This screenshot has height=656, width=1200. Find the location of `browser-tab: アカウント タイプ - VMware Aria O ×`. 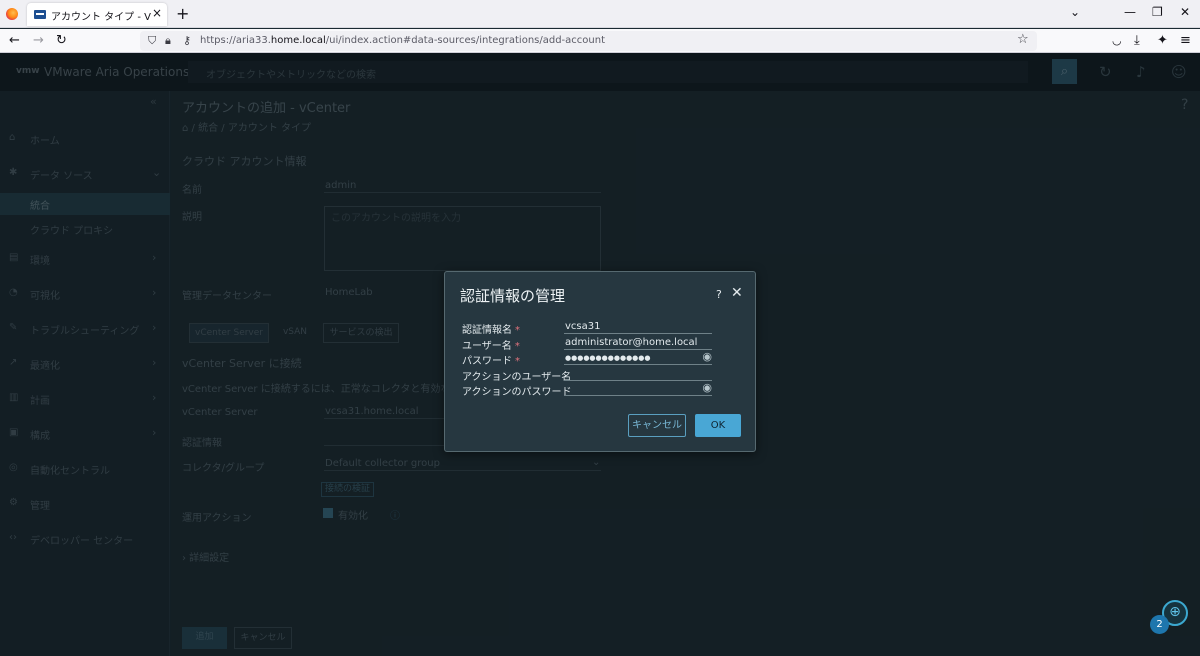

browser-tab: アカウント タイプ - VMware Aria O × is located at coordinates (97, 14).